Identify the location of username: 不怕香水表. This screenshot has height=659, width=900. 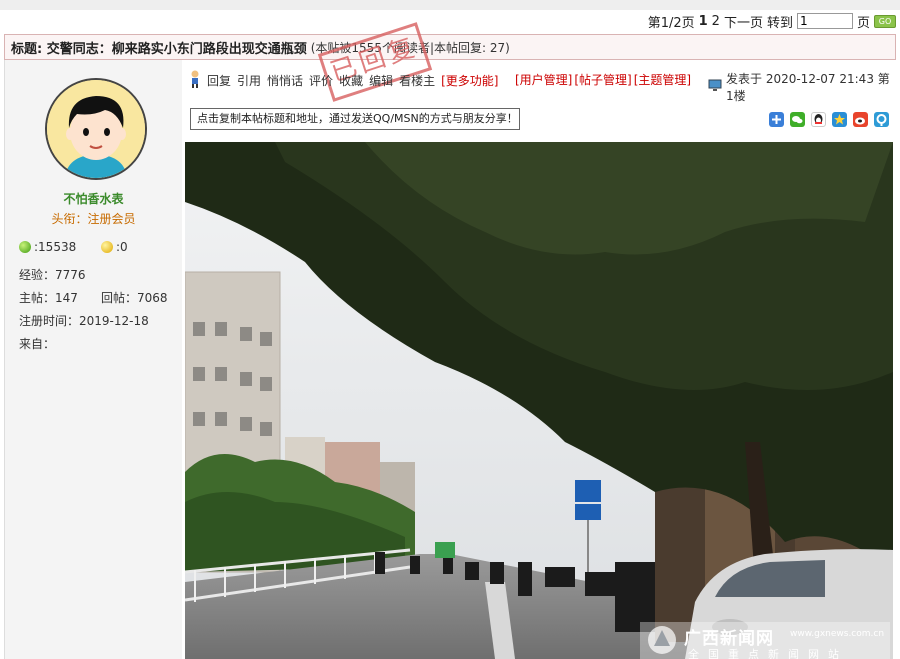
(93, 198).